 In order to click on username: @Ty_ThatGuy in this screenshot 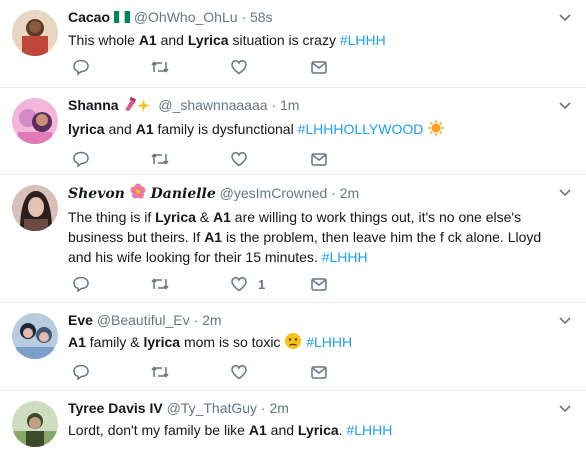, I will do `click(212, 408)`.